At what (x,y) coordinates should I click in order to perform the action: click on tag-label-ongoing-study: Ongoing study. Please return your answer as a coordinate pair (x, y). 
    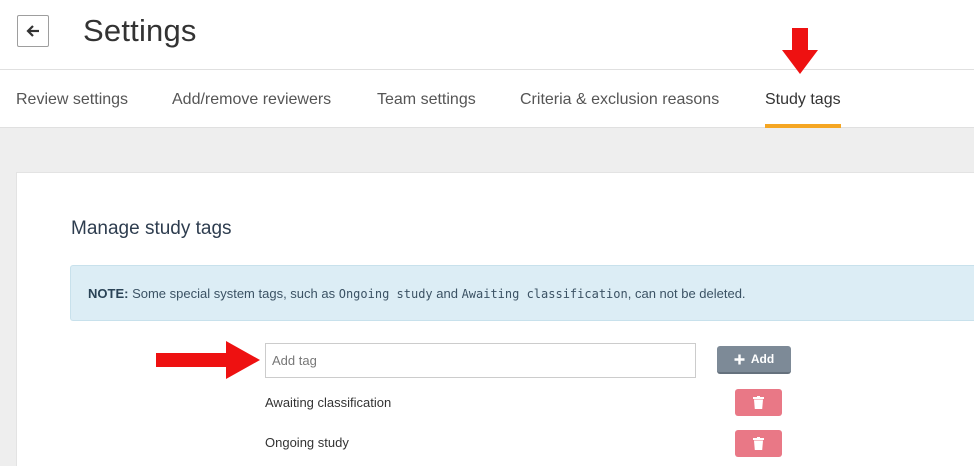
    Looking at the image, I should click on (307, 442).